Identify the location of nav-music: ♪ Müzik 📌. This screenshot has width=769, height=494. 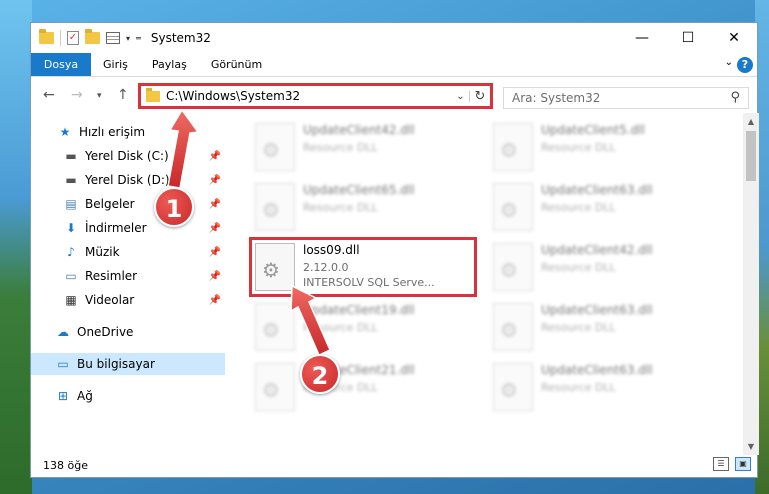
(128, 252).